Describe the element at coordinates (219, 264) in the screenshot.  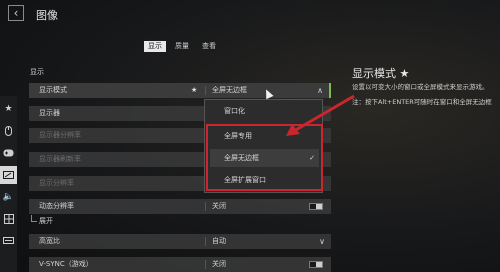
I see `vsync-value: 关闭` at that location.